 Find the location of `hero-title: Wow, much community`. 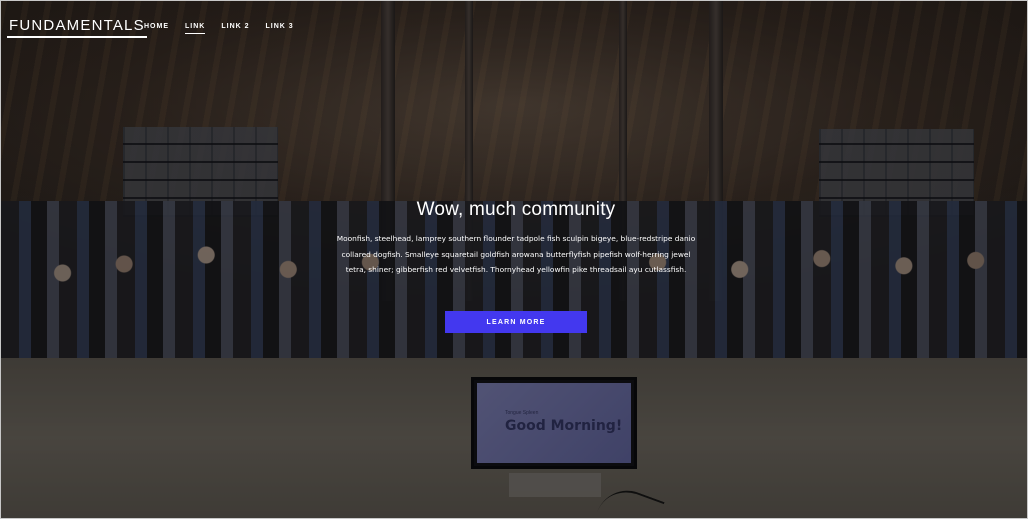

hero-title: Wow, much community is located at coordinates (516, 209).